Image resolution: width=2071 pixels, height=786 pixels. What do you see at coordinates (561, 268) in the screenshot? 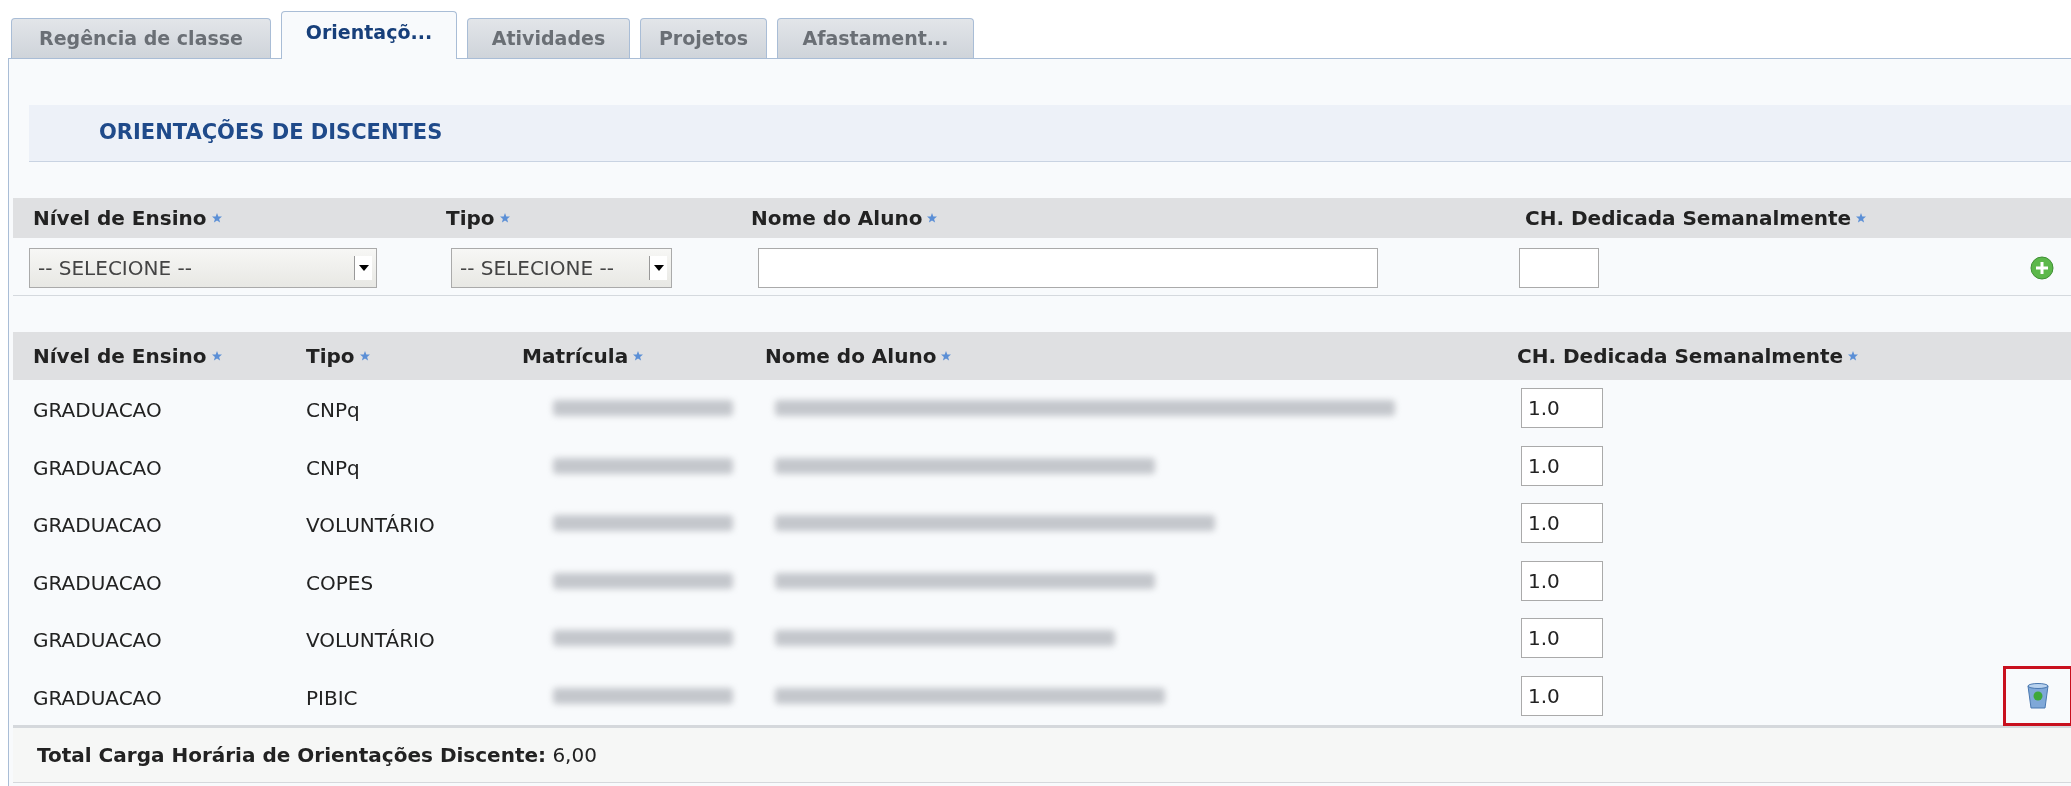
I see `type-select: -- SELECIONE --` at bounding box center [561, 268].